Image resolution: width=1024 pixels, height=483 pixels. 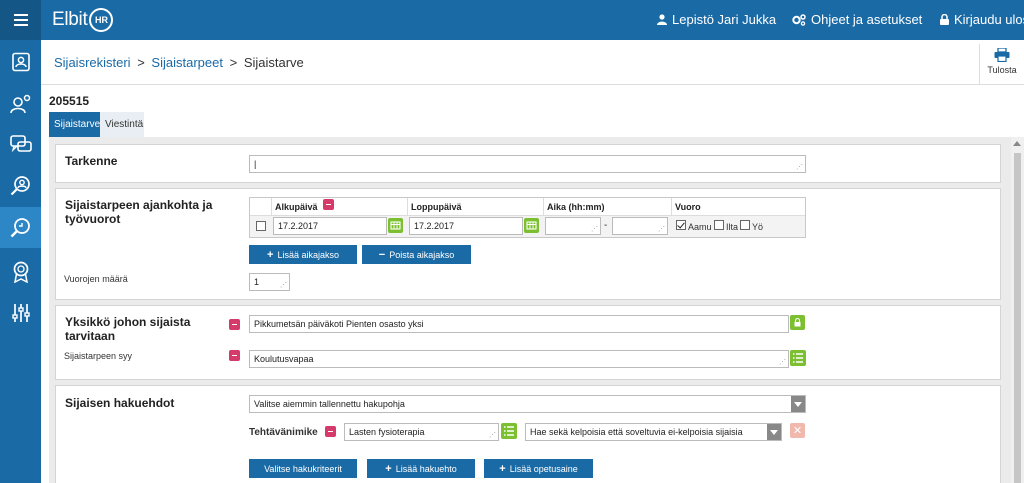 I want to click on header-start-label: Alkupäivä, so click(x=296, y=207).